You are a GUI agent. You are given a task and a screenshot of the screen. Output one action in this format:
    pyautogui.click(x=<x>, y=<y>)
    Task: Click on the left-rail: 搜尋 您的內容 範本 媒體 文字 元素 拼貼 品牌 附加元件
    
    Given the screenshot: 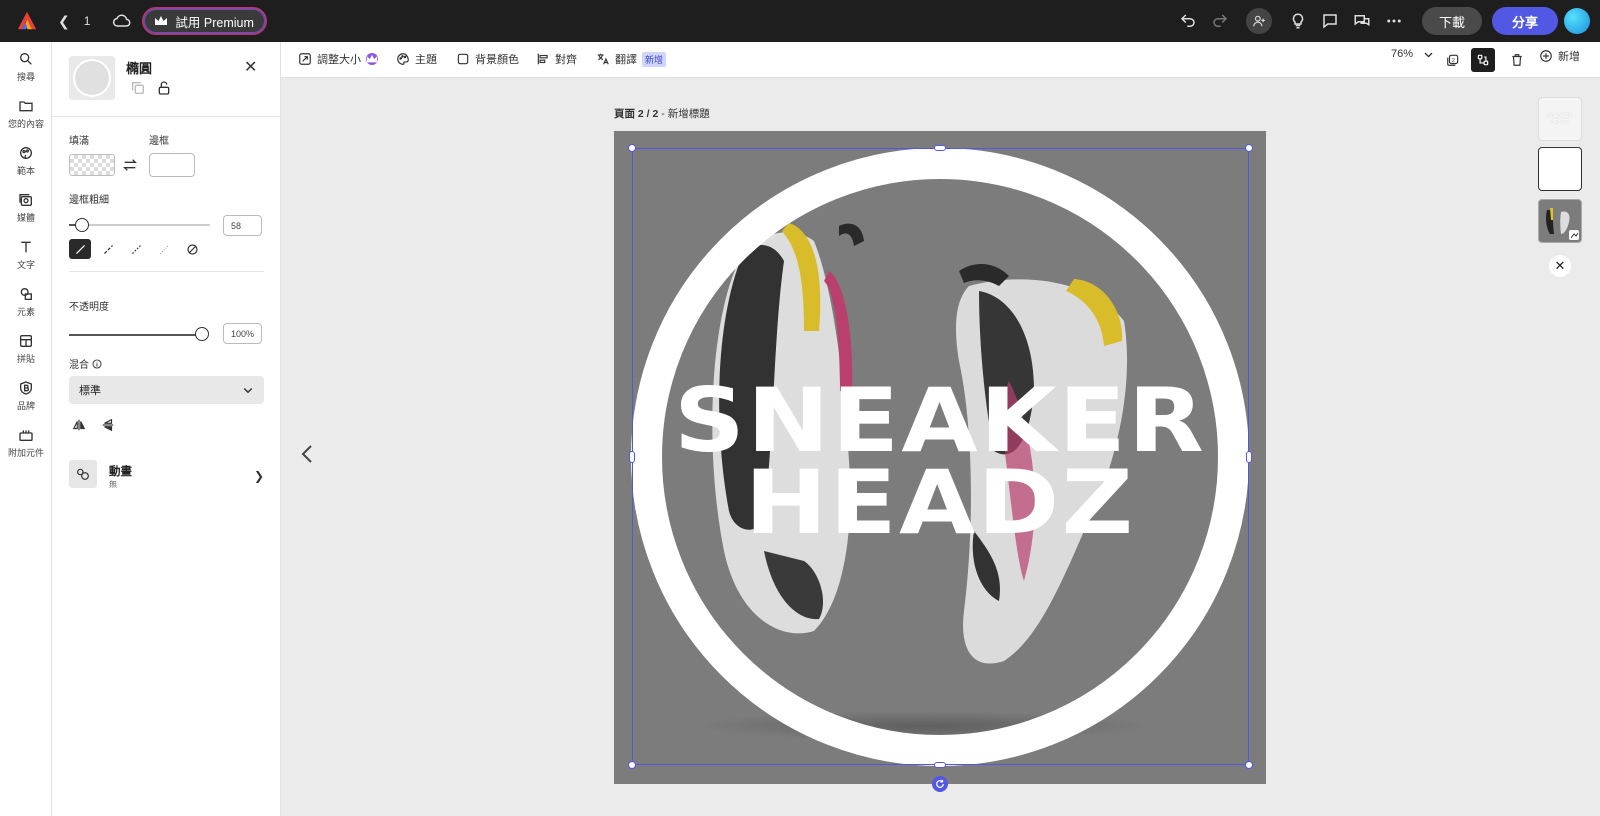 What is the action you would take?
    pyautogui.click(x=26, y=429)
    